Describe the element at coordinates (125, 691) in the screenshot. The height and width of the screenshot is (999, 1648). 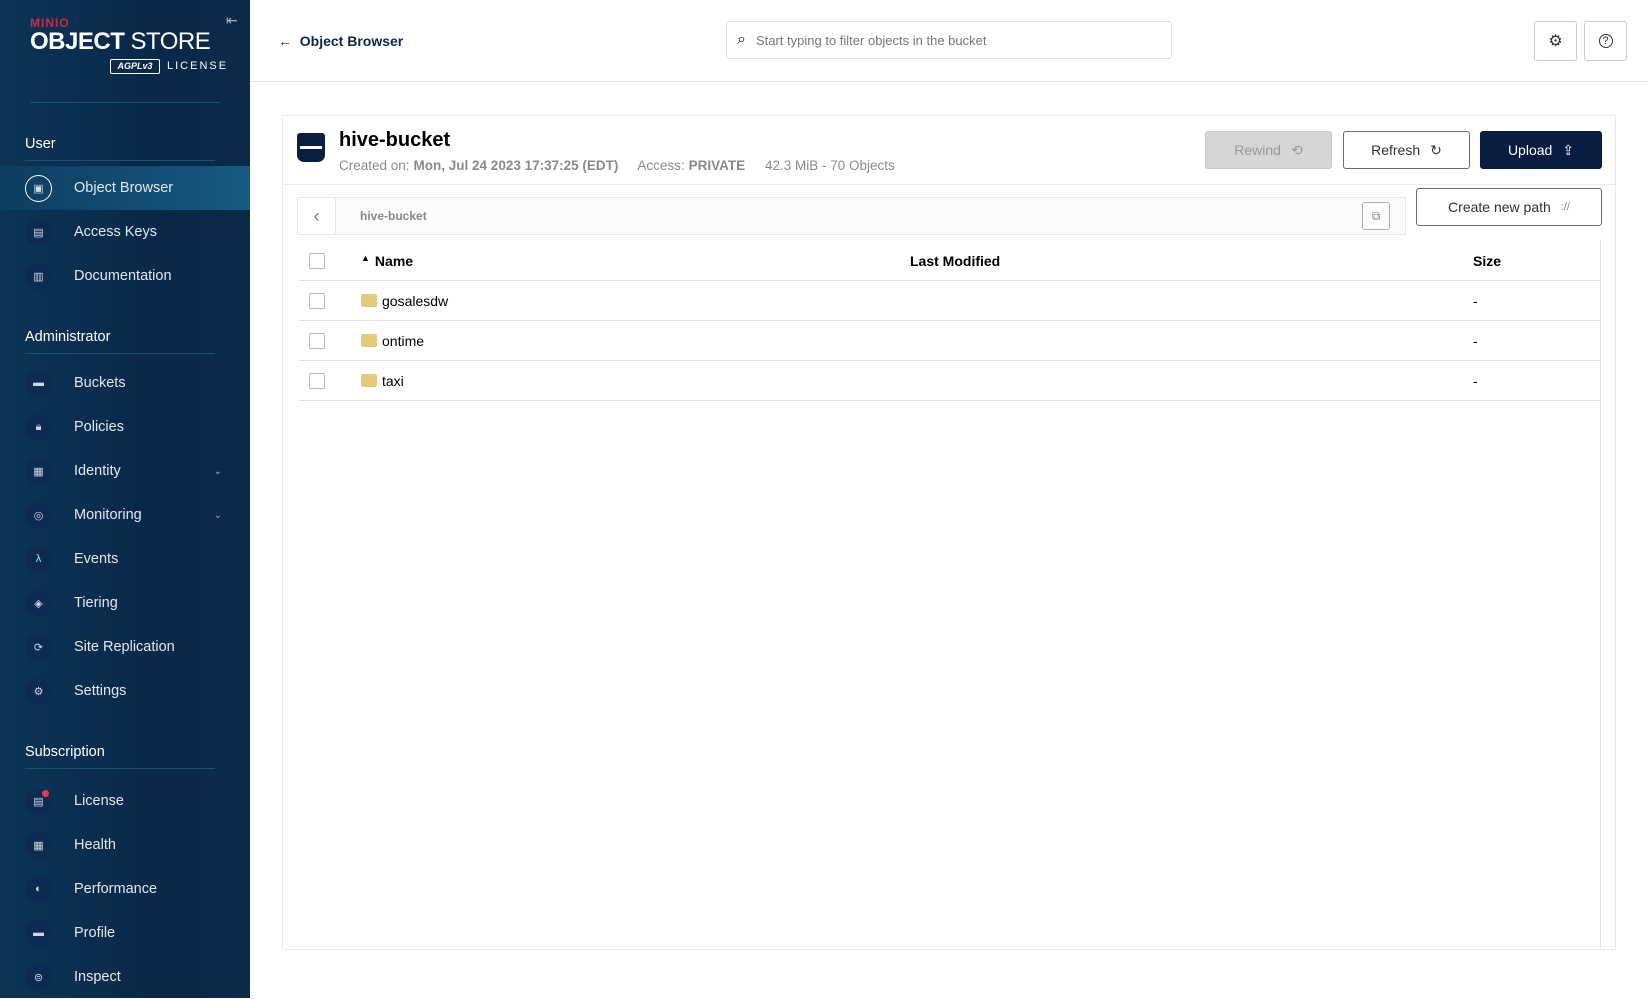
I see `sidebar-item-settings: ⚙ Settings` at that location.